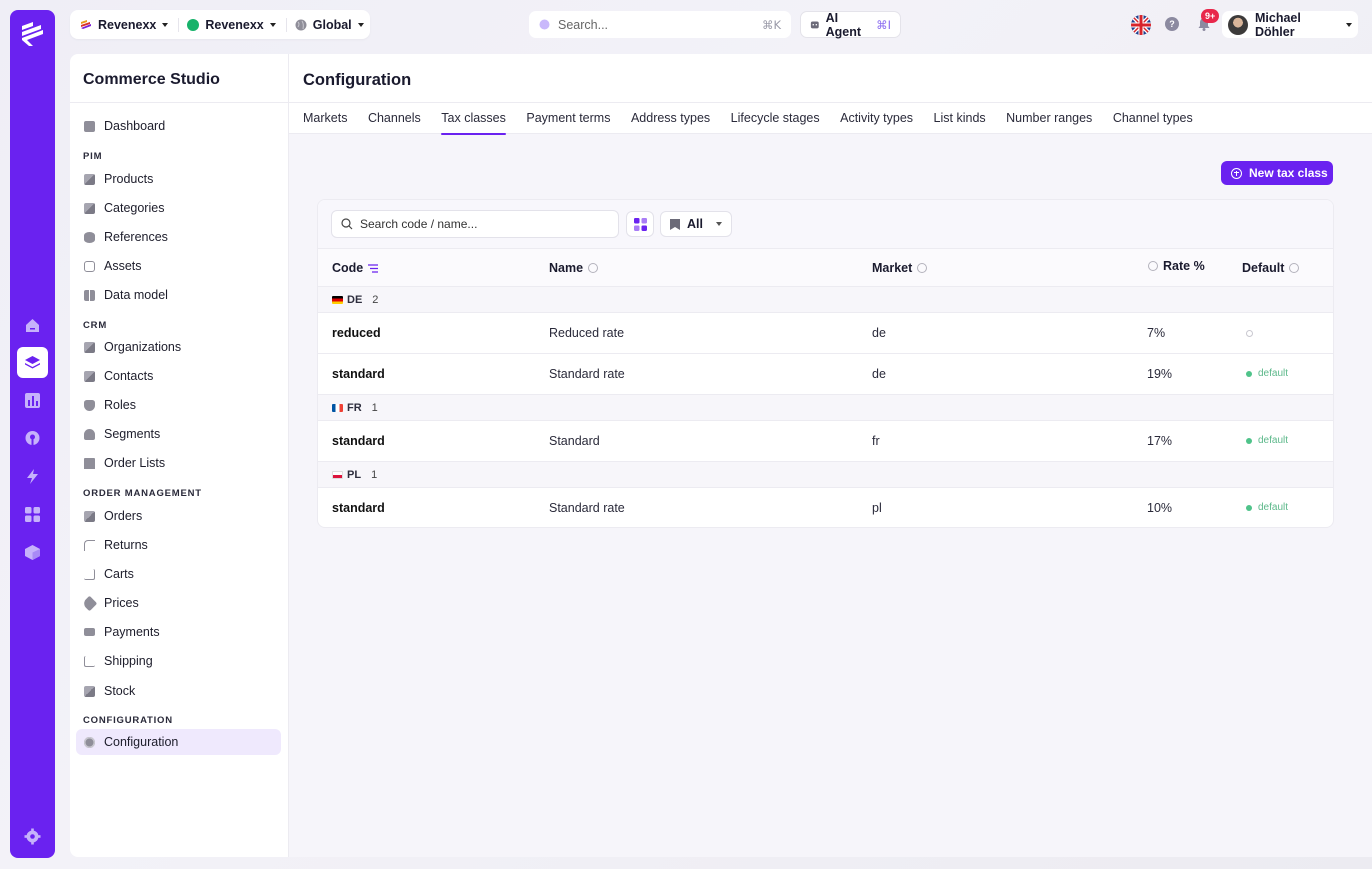 Image resolution: width=1372 pixels, height=869 pixels. Describe the element at coordinates (178, 208) in the screenshot. I see `sidebar-item-categories: Categories` at that location.